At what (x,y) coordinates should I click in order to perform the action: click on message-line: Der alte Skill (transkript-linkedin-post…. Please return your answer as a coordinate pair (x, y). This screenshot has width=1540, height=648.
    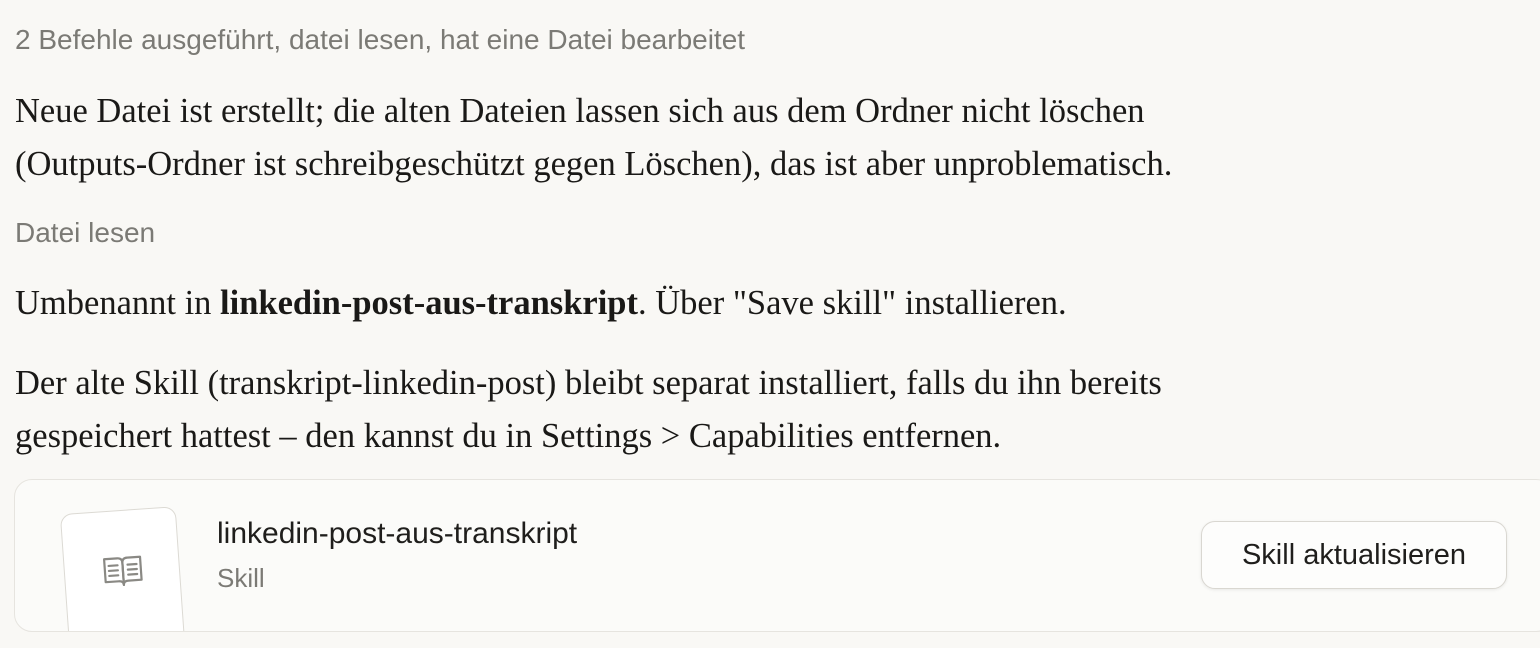
    Looking at the image, I should click on (588, 383).